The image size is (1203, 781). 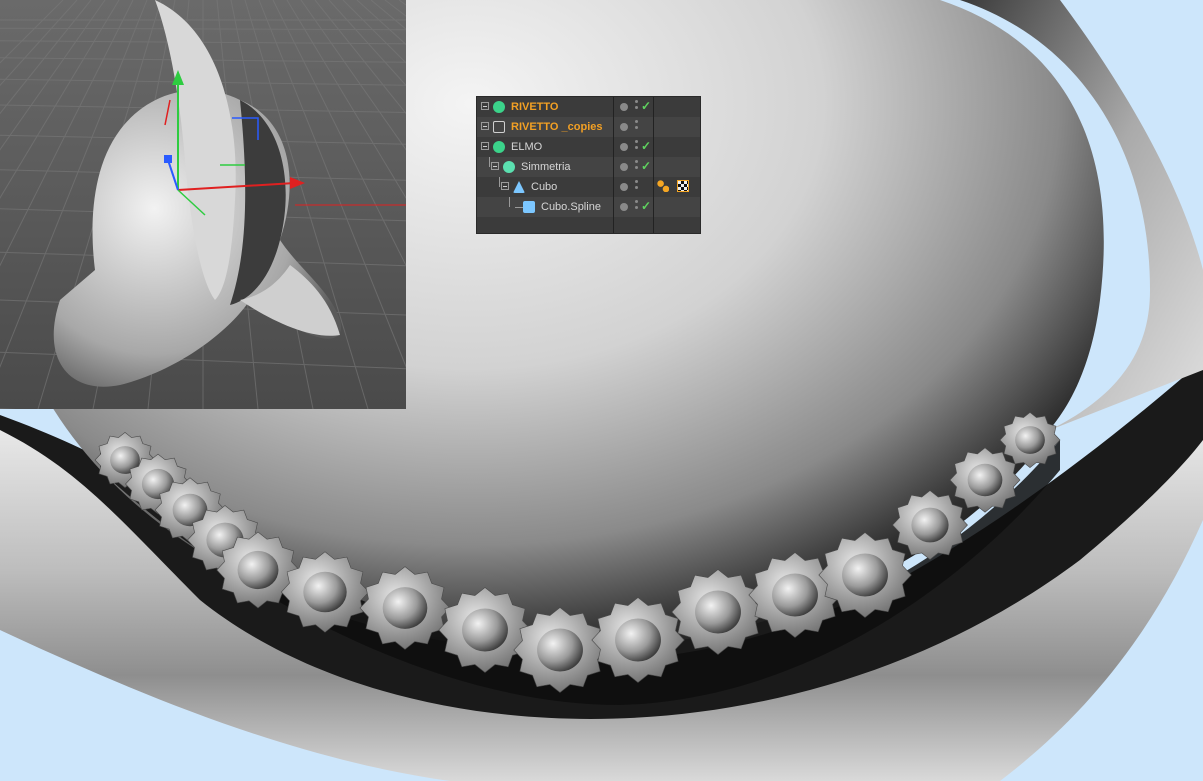 What do you see at coordinates (588, 187) in the screenshot?
I see `object-row: Cubo` at bounding box center [588, 187].